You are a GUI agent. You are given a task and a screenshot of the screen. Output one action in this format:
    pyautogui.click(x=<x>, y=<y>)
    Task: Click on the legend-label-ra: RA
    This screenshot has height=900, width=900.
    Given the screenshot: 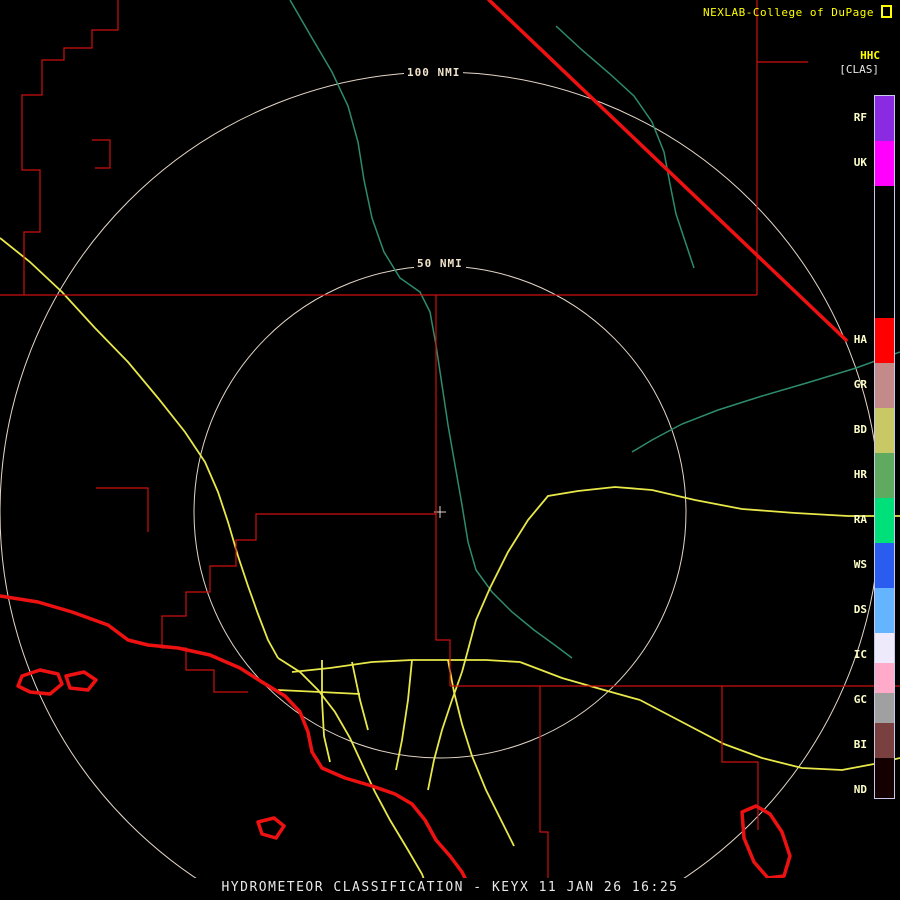 What is the action you would take?
    pyautogui.click(x=860, y=519)
    